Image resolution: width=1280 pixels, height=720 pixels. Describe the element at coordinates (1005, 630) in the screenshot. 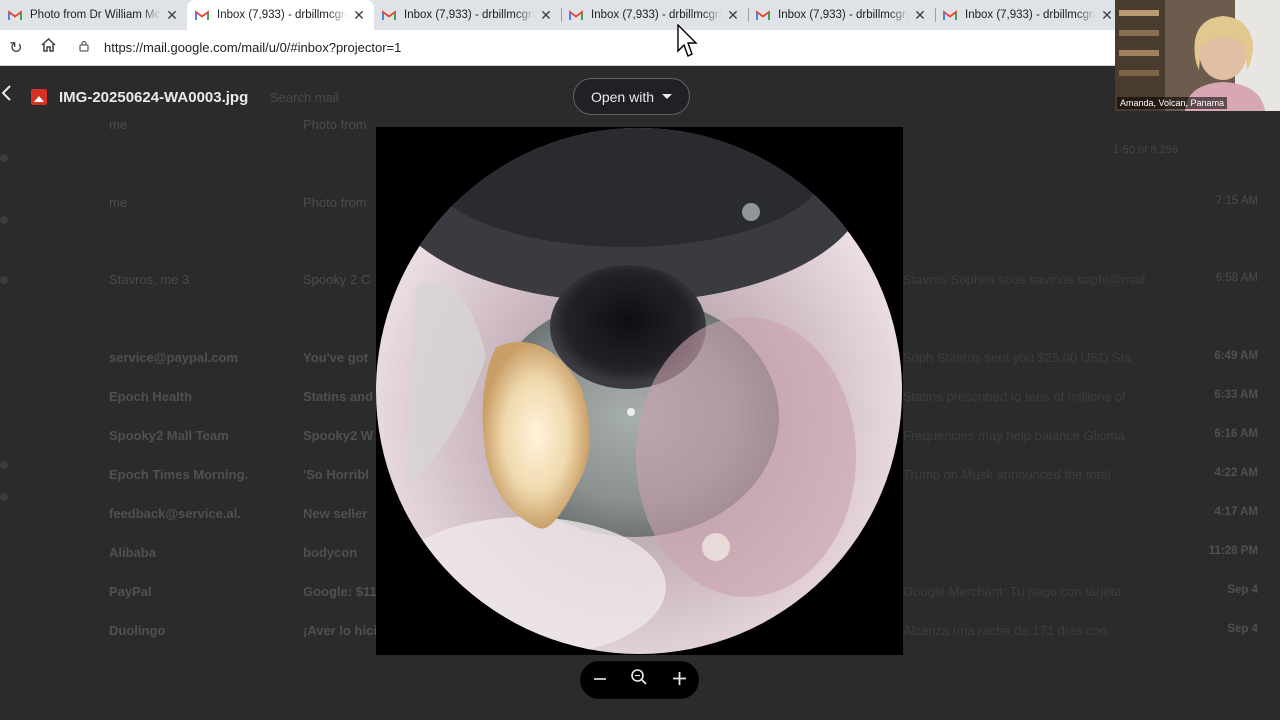

I see `email-snippet: Alcanza una racha de 171 días con` at that location.